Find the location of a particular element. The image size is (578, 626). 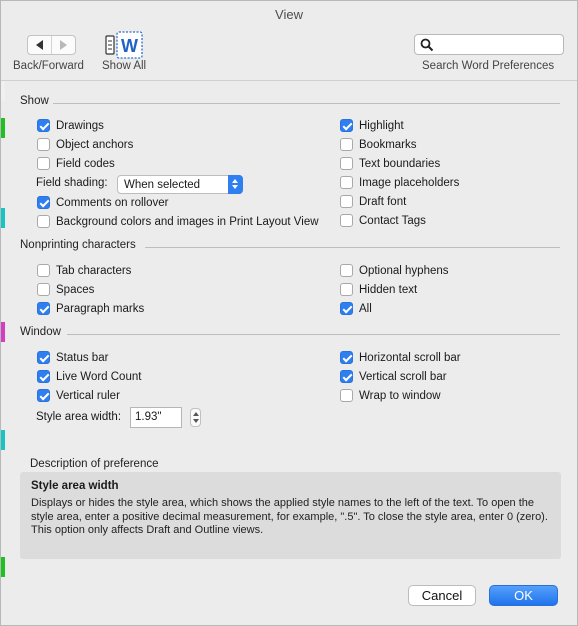

checkbox-row: Hidden text is located at coordinates (378, 289).